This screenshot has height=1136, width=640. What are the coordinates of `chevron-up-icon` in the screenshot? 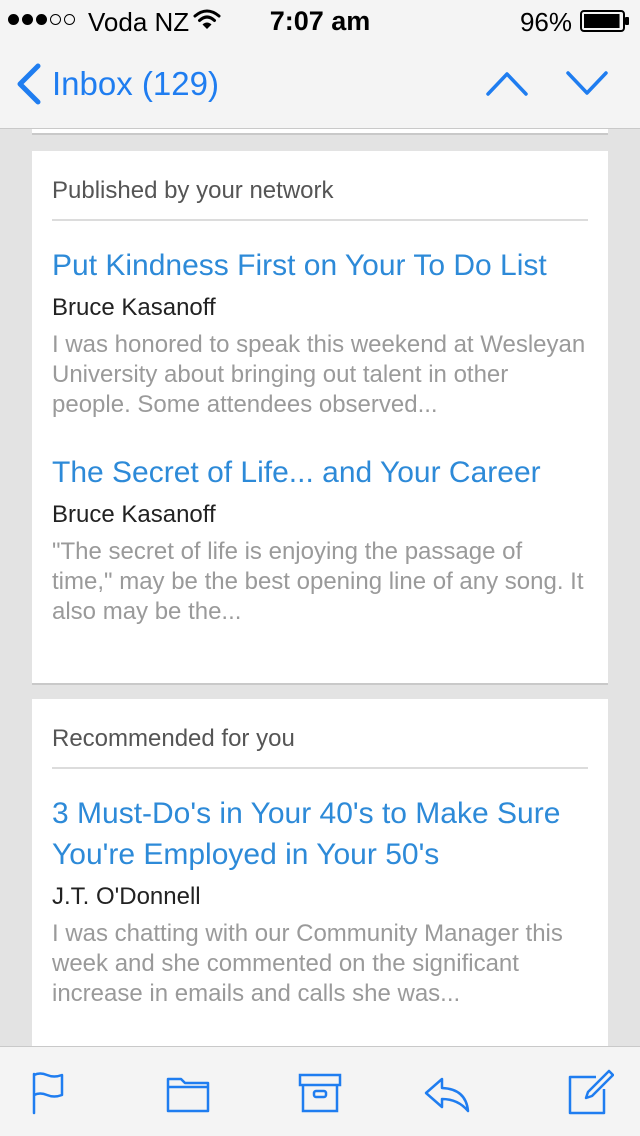 It's located at (507, 83).